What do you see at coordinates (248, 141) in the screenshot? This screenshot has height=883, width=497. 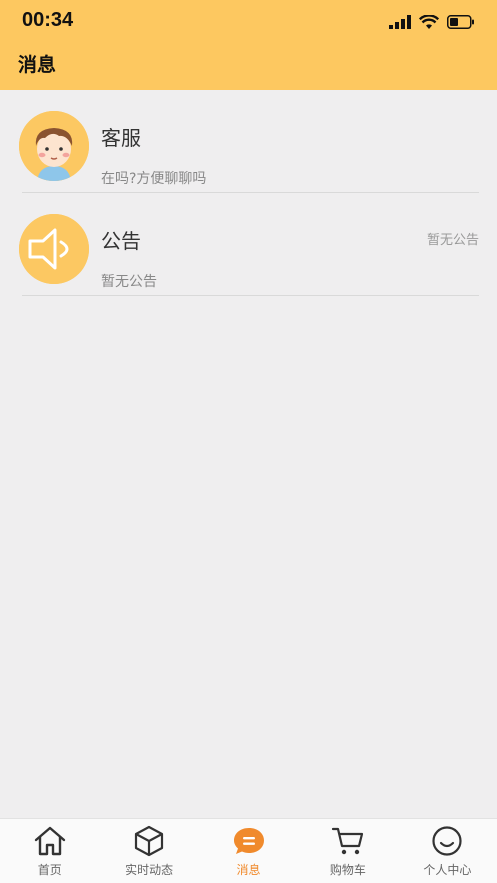 I see `list-item-customer-service: 客服 在吗?方便聊聊吗` at bounding box center [248, 141].